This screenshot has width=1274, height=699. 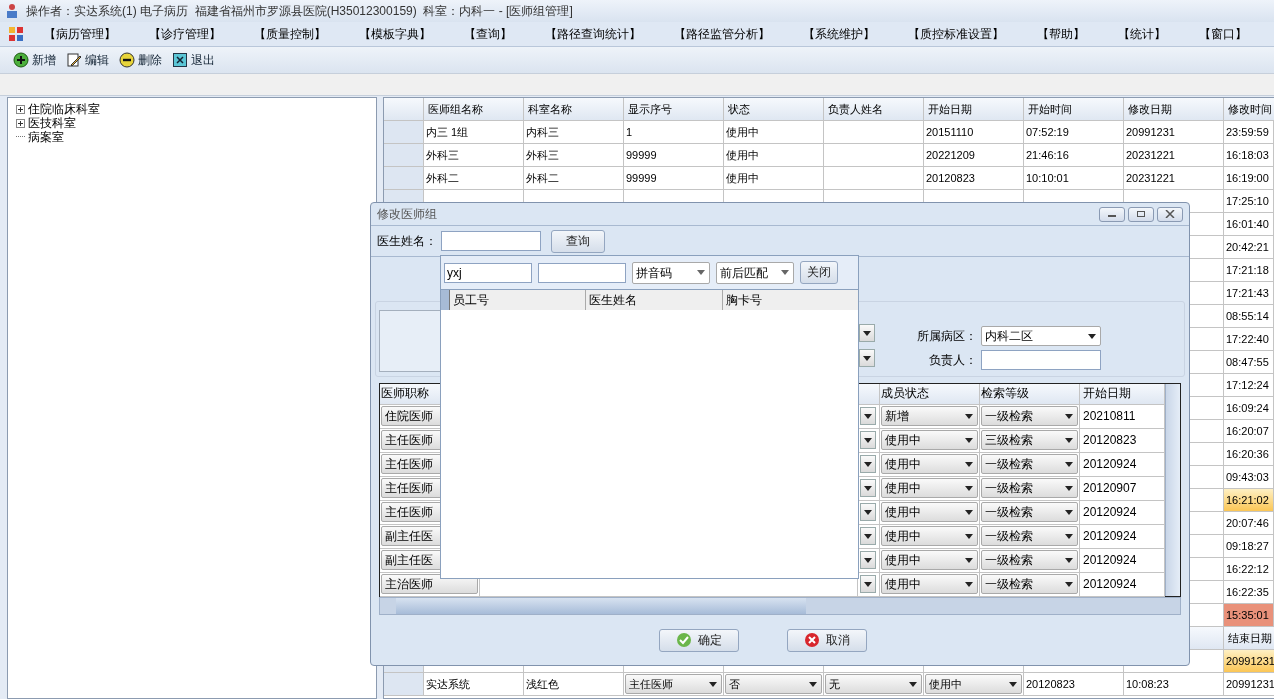 I want to click on column-header: 医生姓名, so click(x=654, y=300).